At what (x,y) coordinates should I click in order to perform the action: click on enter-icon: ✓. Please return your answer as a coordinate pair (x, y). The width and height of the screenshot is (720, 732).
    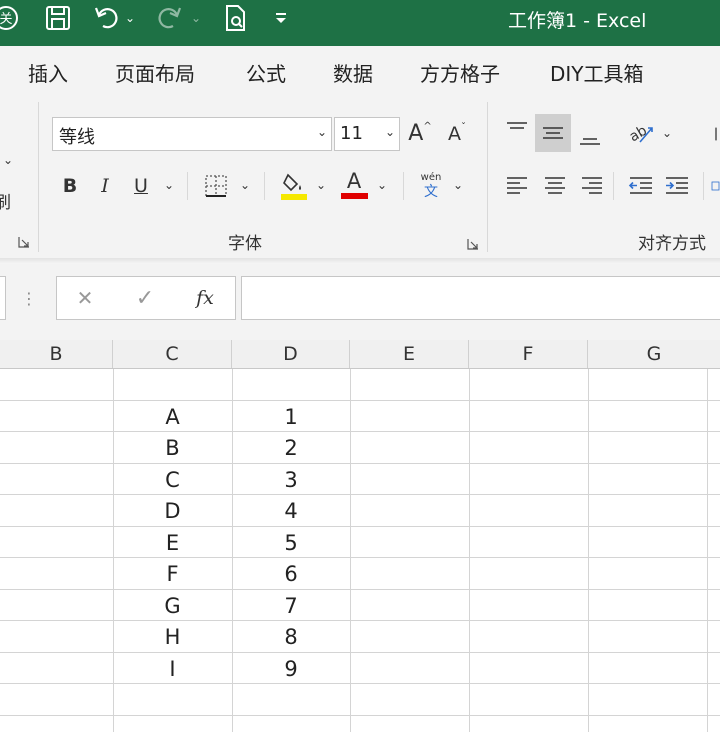
    Looking at the image, I should click on (145, 298).